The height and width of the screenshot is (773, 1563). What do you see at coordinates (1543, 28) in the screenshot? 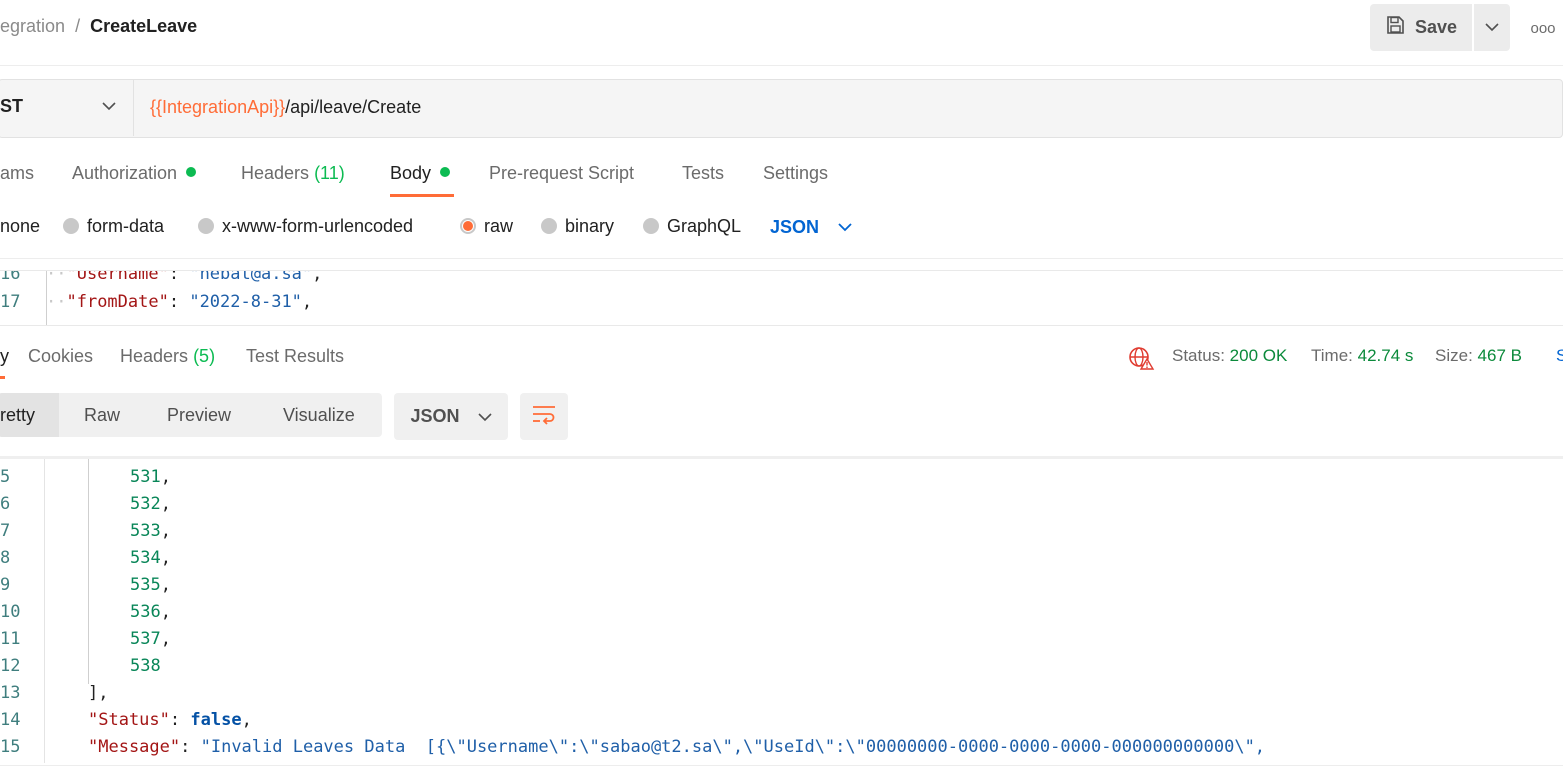
I see `more-options-button: ooo` at bounding box center [1543, 28].